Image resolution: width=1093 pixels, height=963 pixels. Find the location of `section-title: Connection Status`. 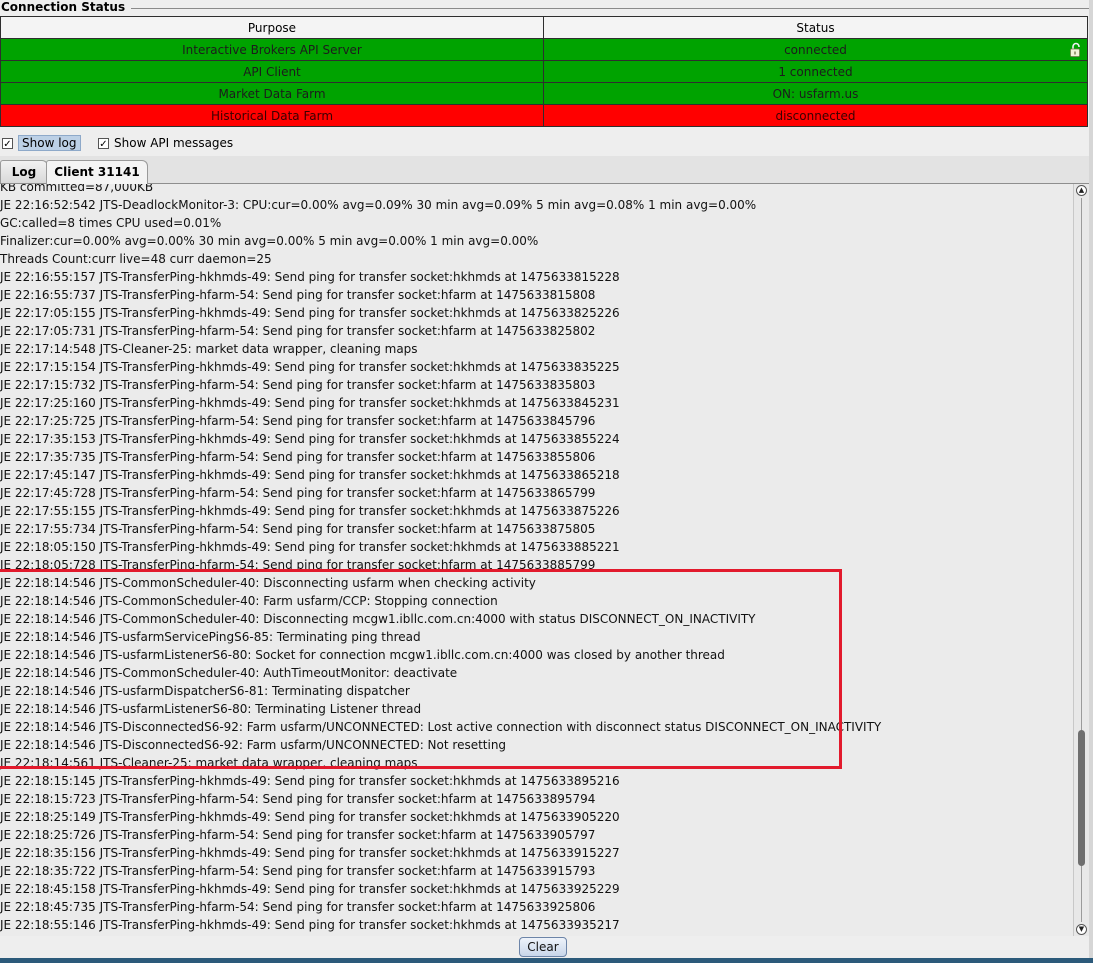

section-title: Connection Status is located at coordinates (66, 7).